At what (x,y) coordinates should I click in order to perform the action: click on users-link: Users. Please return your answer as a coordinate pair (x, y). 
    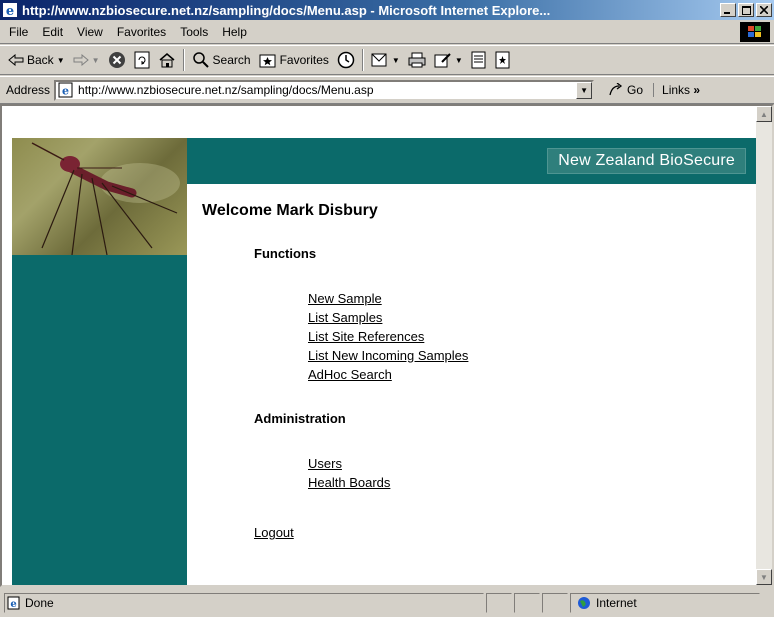
    Looking at the image, I should click on (325, 463).